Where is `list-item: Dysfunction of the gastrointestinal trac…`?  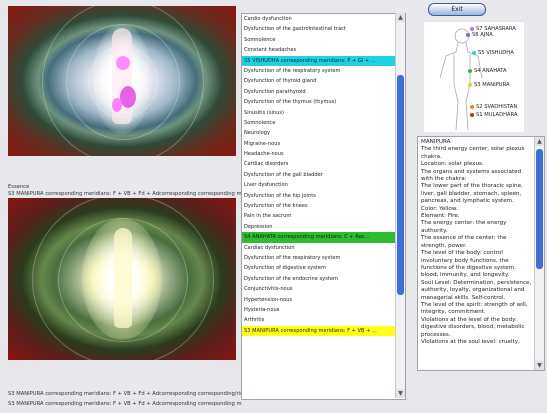
list-item: Dysfunction of the gastrointestinal trac… is located at coordinates (323, 29).